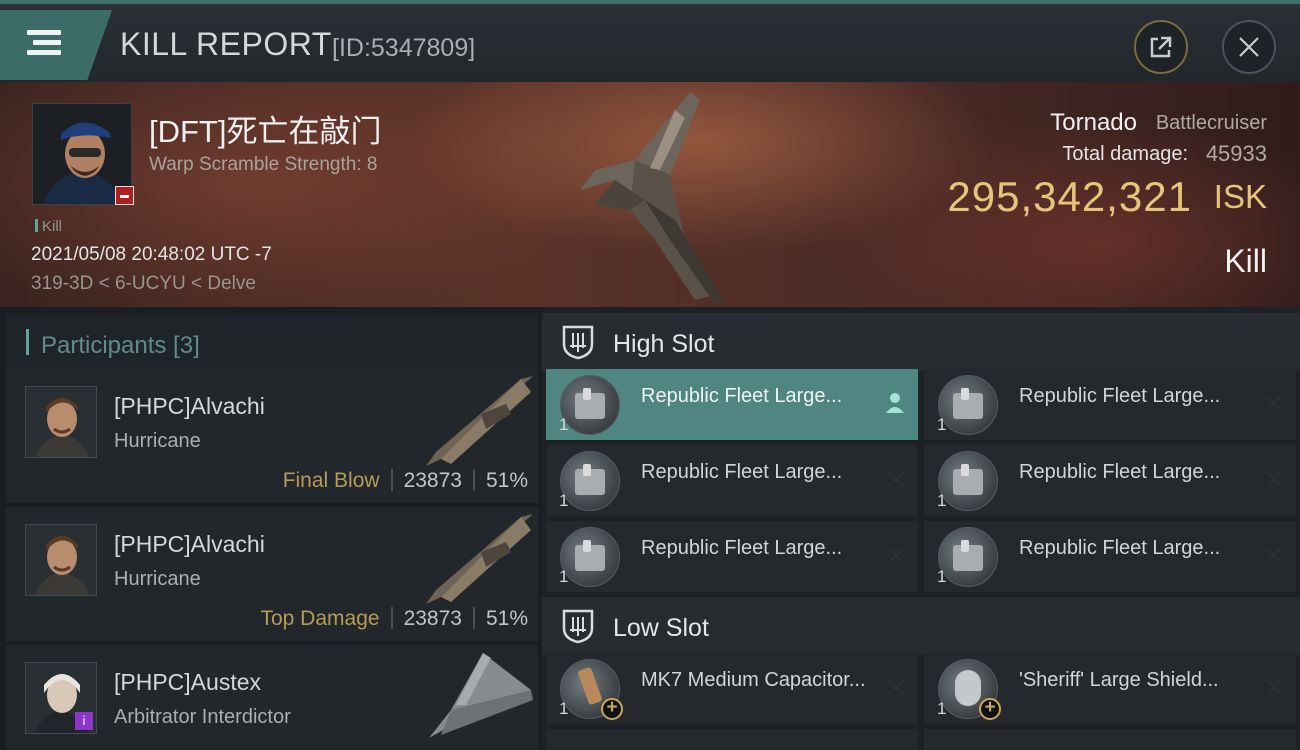  Describe the element at coordinates (1236, 153) in the screenshot. I see `total-damage-value: 45933` at that location.